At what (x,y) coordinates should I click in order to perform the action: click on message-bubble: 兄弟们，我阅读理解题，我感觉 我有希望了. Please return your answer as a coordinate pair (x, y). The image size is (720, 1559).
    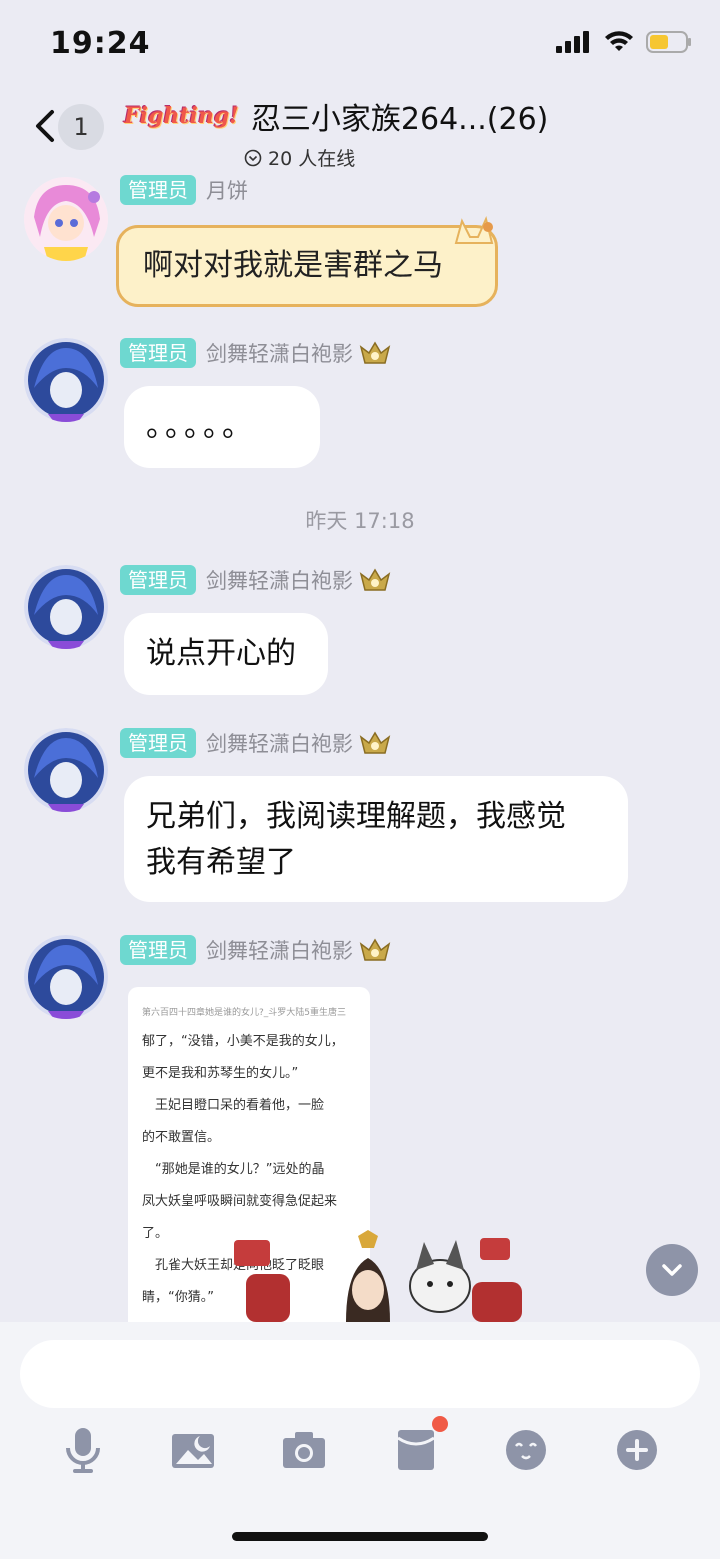
    Looking at the image, I should click on (376, 839).